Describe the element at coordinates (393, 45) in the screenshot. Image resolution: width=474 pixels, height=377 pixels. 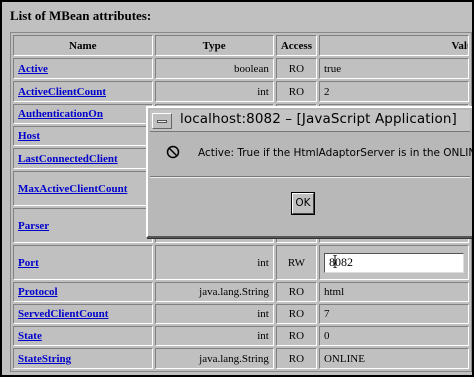
I see `column-header-value: Value` at that location.